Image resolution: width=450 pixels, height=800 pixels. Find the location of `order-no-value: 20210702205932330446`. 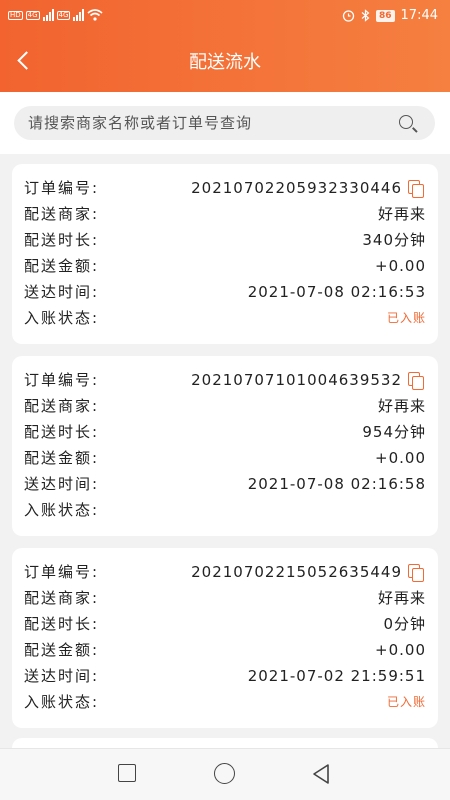

order-no-value: 20210702205932330446 is located at coordinates (296, 188).